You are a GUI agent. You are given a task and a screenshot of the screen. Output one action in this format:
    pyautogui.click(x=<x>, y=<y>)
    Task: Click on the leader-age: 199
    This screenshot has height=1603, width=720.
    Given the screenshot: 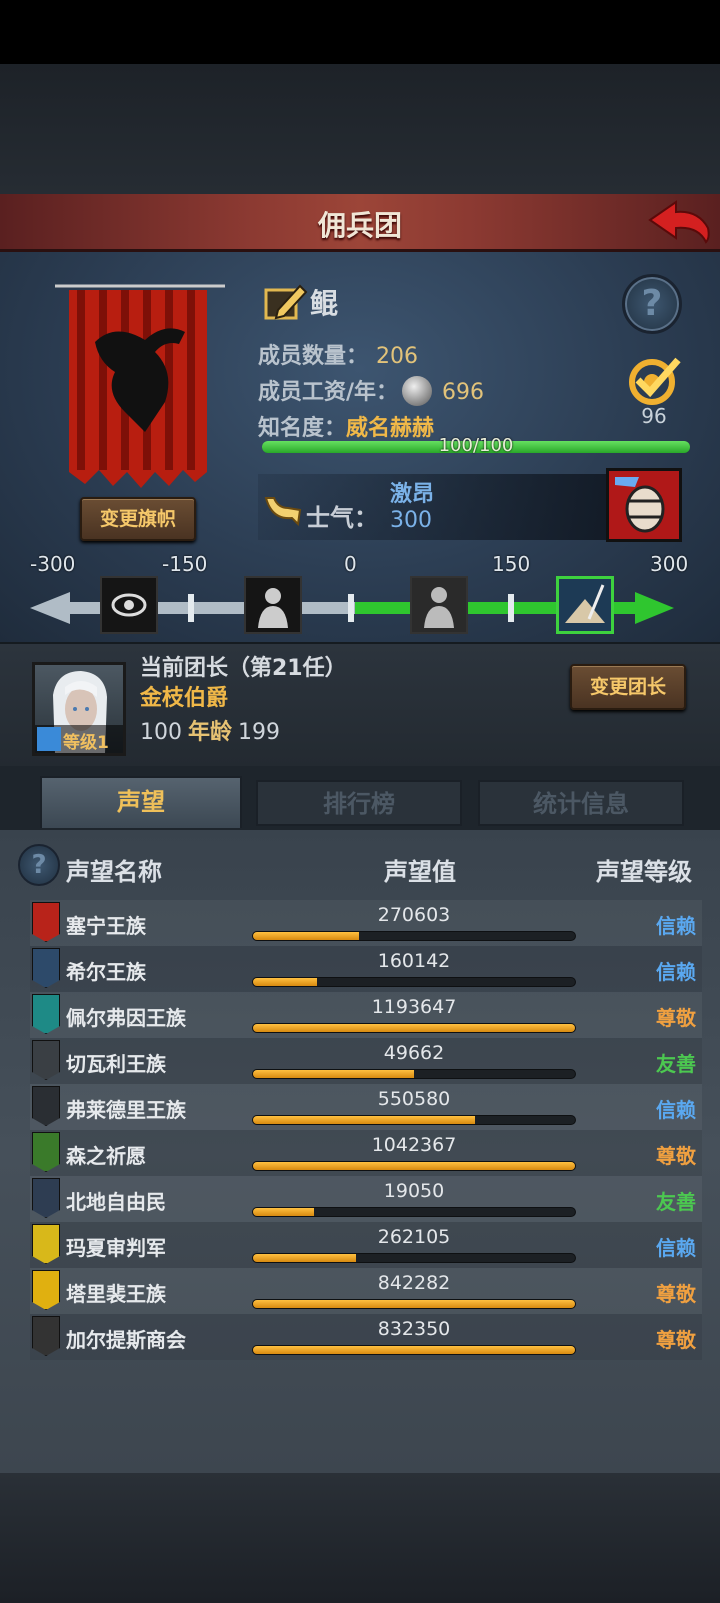 What is the action you would take?
    pyautogui.click(x=259, y=732)
    